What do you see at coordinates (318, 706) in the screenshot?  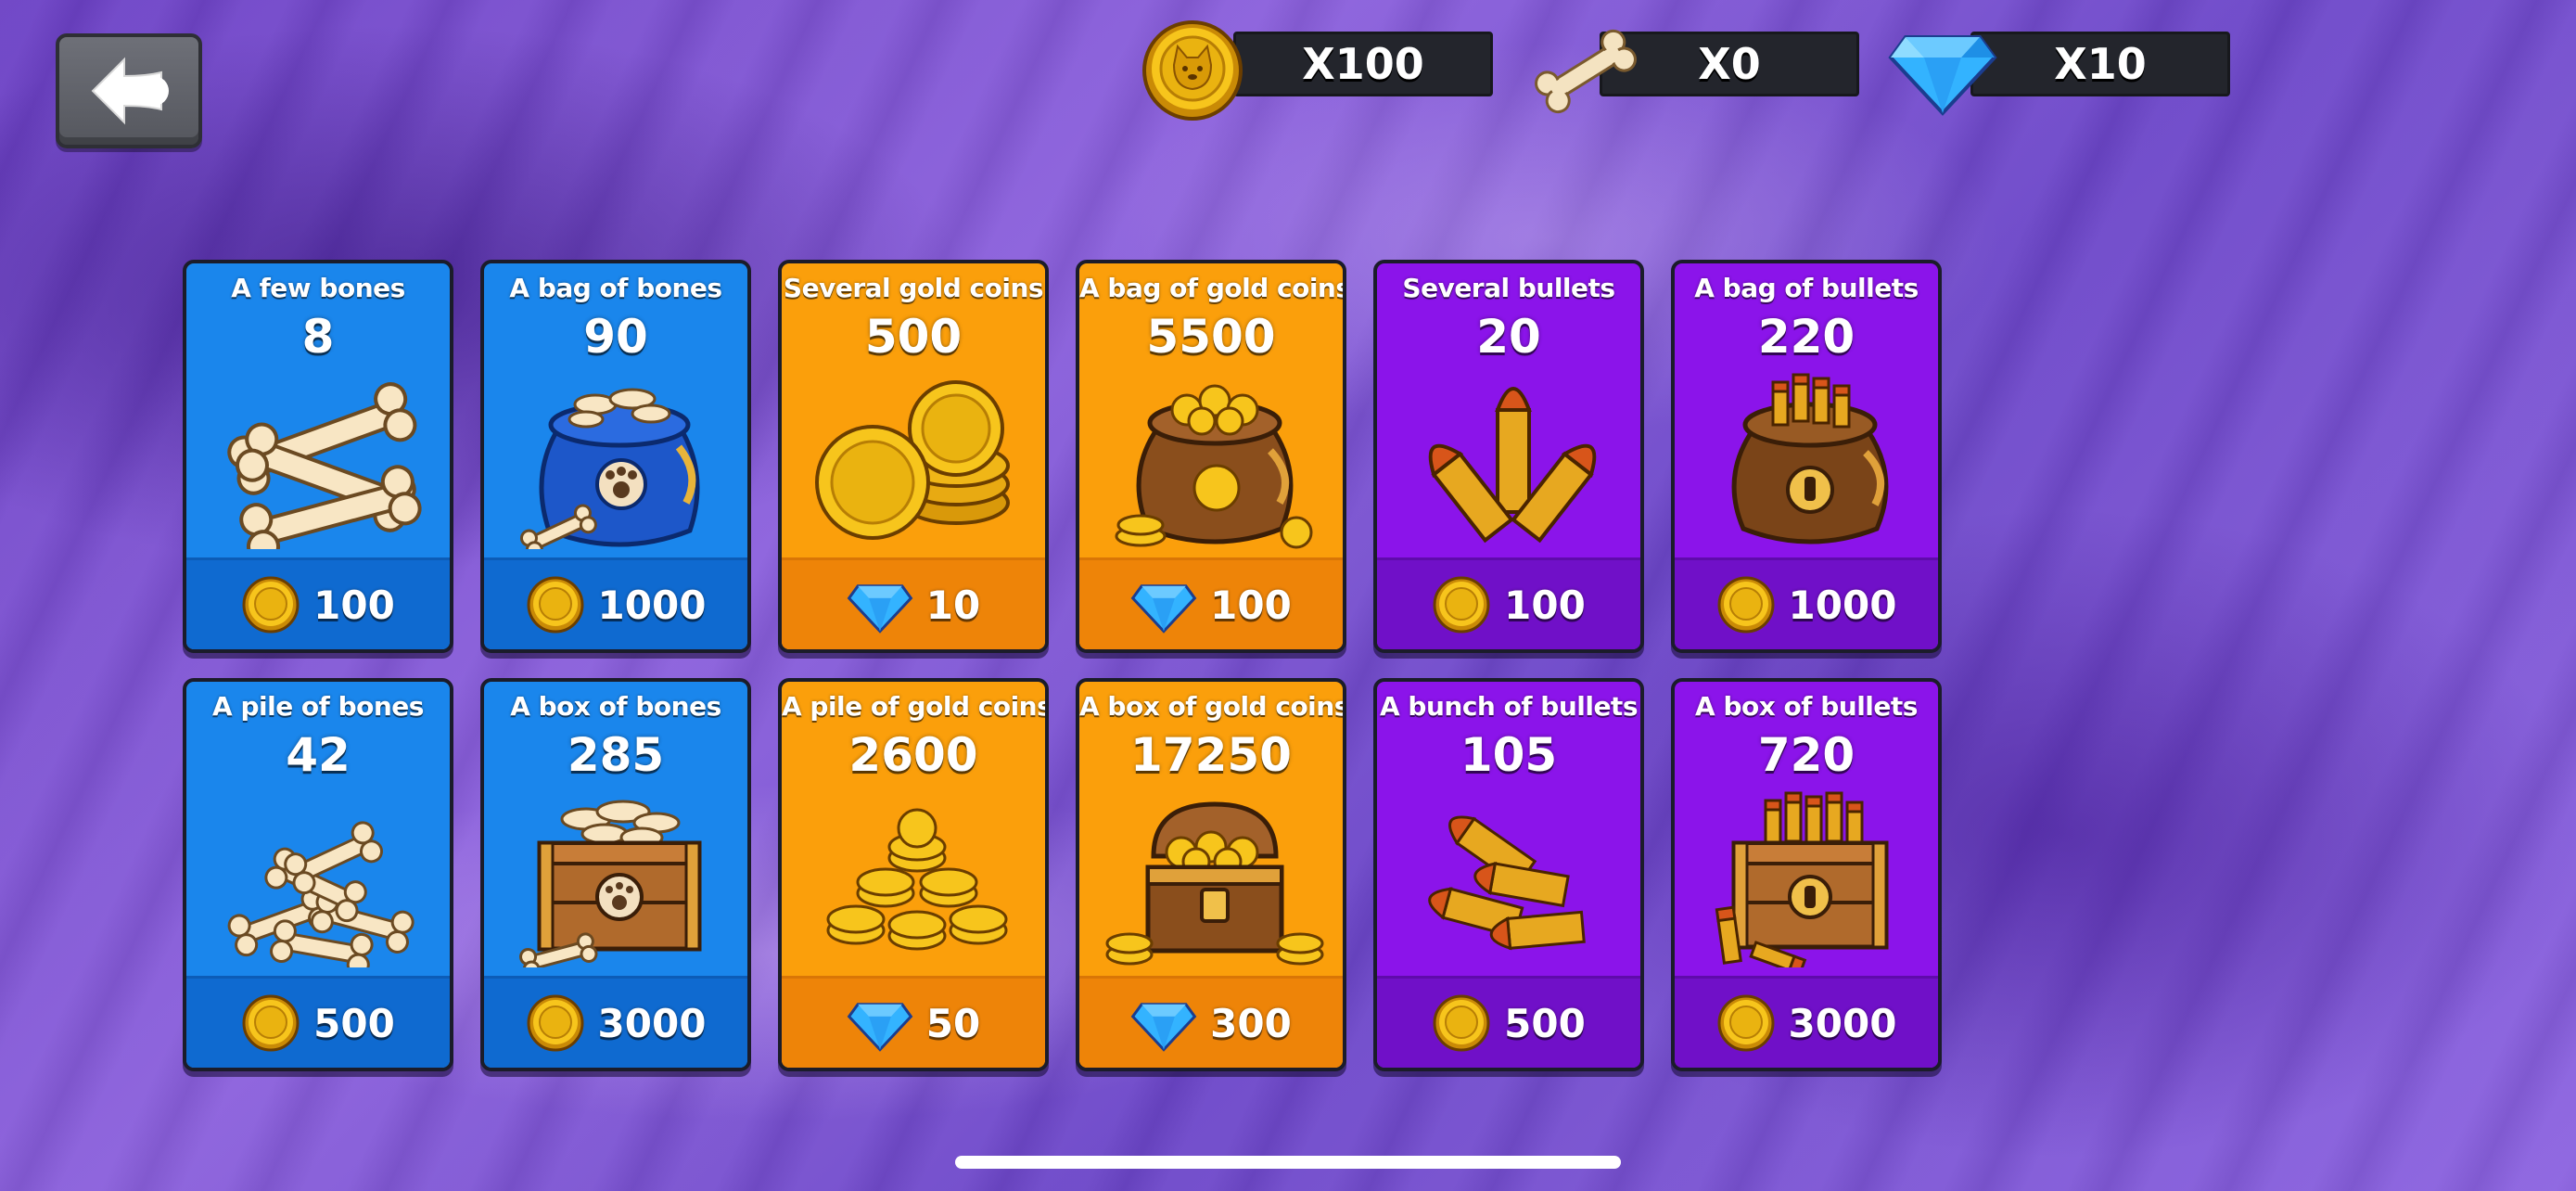 I see `item-title: A pile of bones` at bounding box center [318, 706].